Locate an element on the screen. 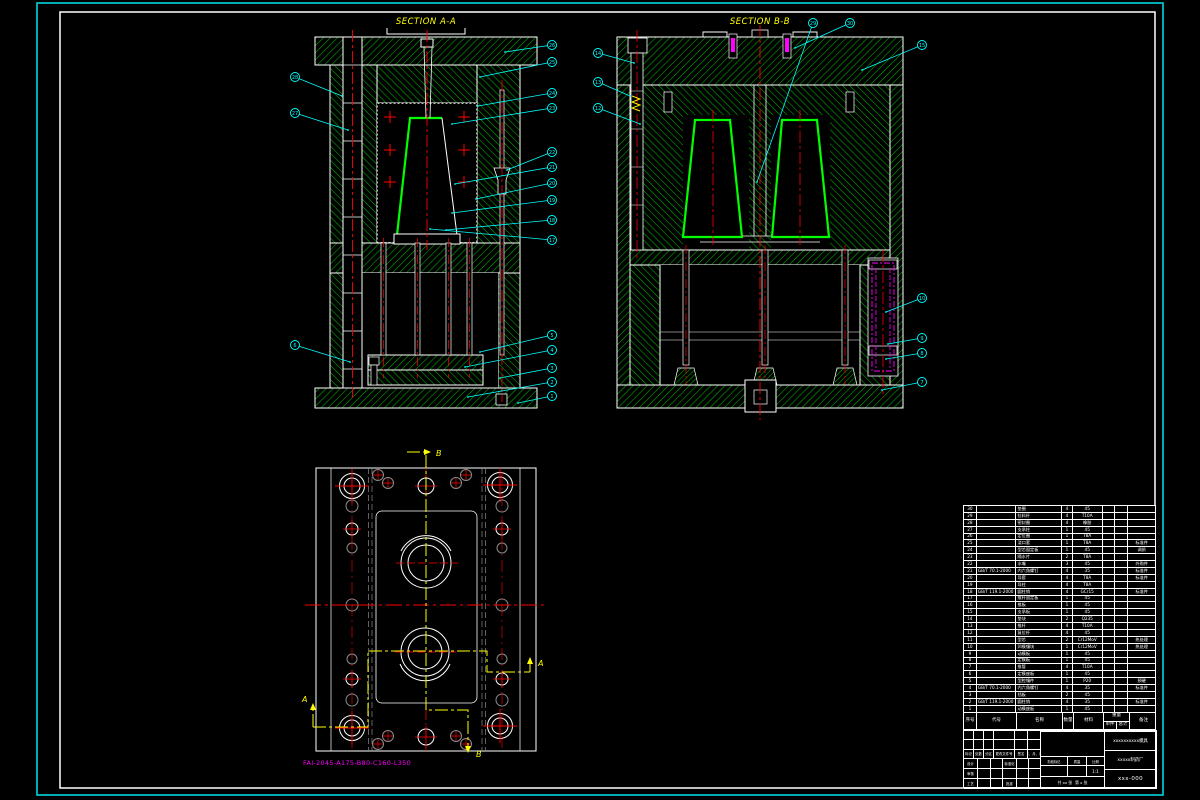  parts-row: 5 型腔镶件 1 P20 预硬 is located at coordinates (1060, 682).